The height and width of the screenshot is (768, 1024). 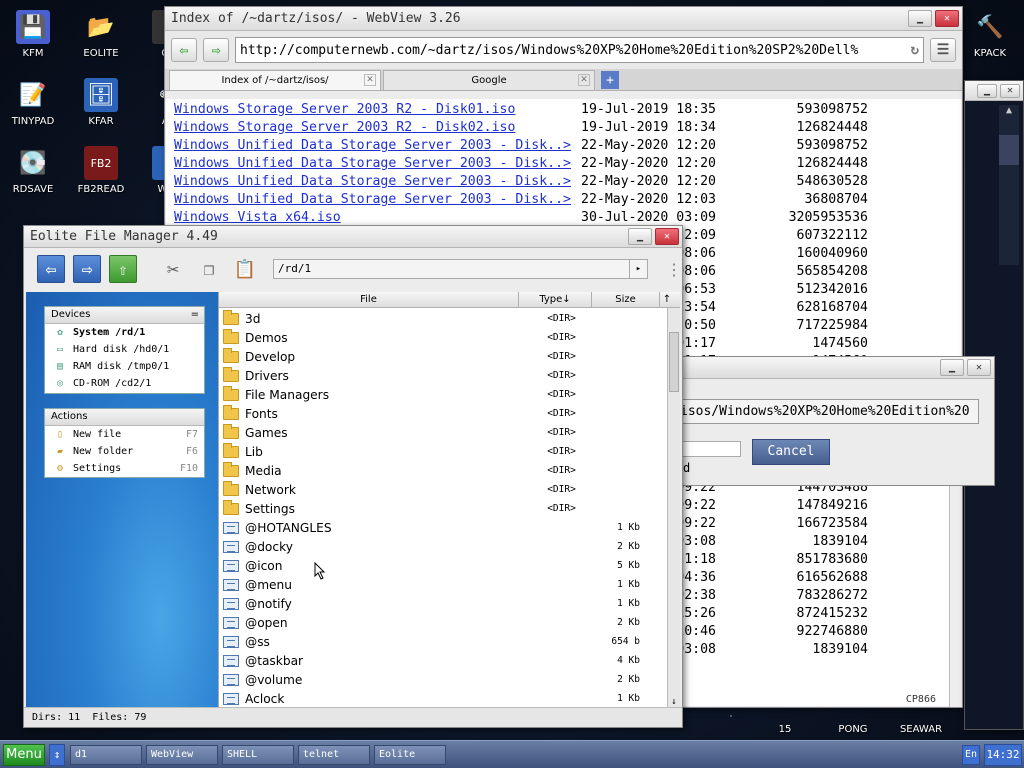 What do you see at coordinates (101, 35) in the screenshot?
I see `desktop-icon-eolite: 📂 EOLITE` at bounding box center [101, 35].